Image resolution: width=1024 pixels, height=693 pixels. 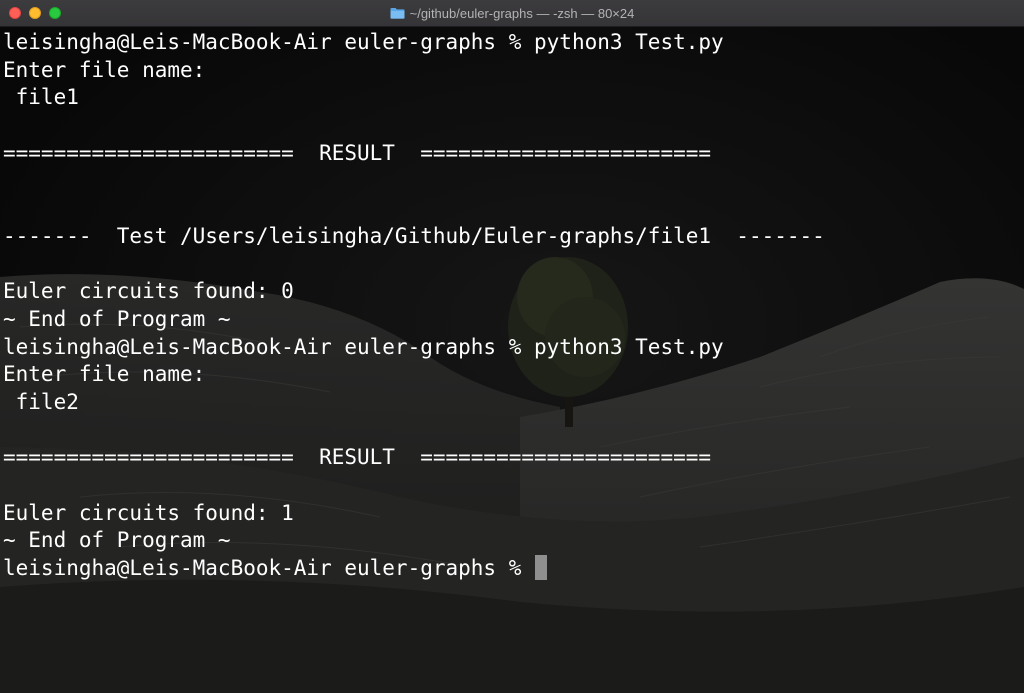 I want to click on terminal-line: file1, so click(x=41, y=97).